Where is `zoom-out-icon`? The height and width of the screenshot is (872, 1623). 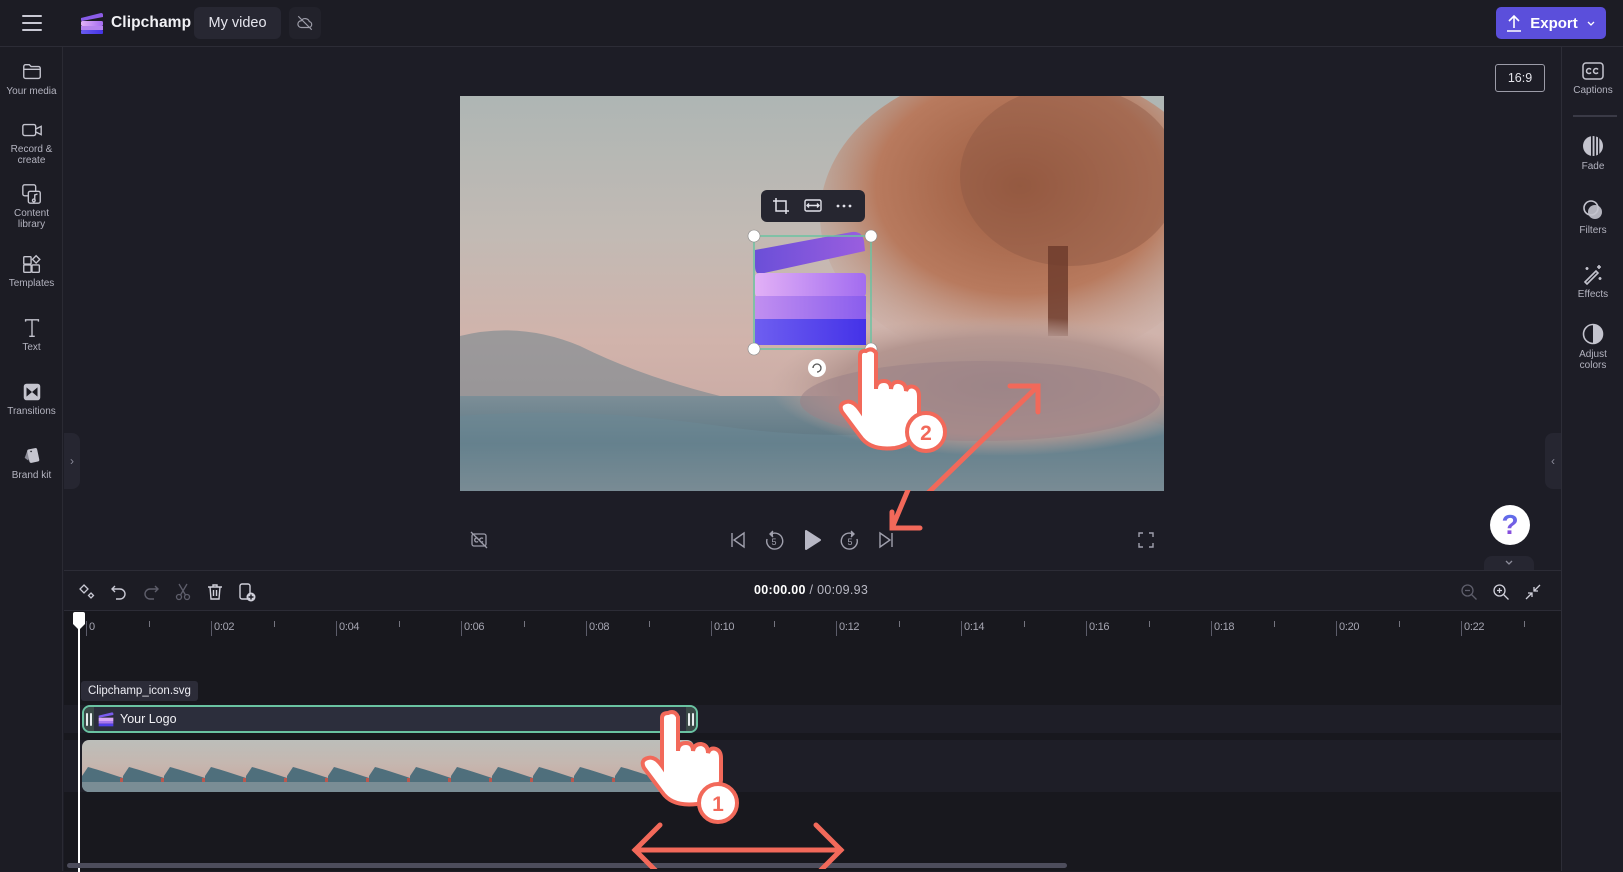
zoom-out-icon is located at coordinates (1469, 592).